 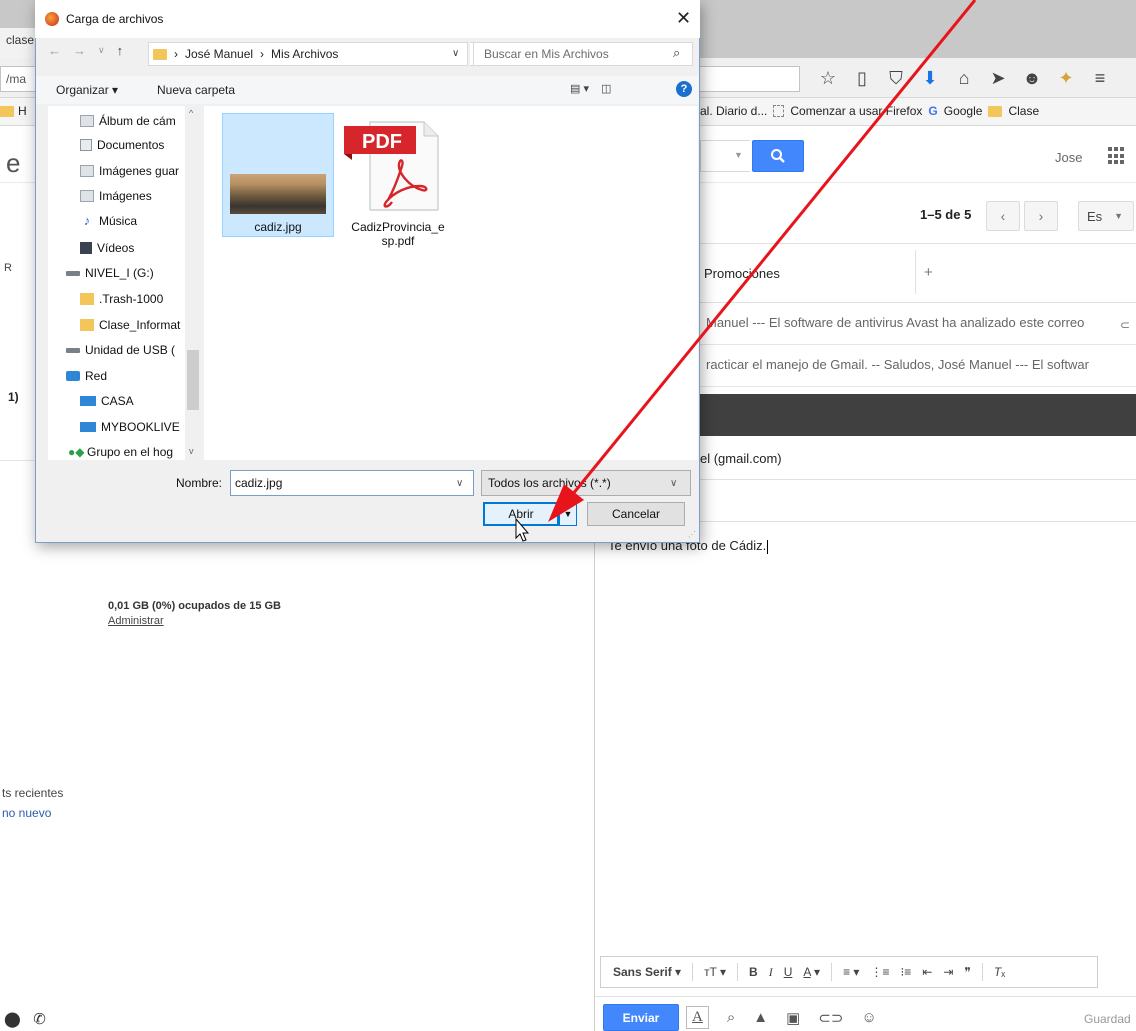 What do you see at coordinates (753, 972) in the screenshot?
I see `bold-icon: B` at bounding box center [753, 972].